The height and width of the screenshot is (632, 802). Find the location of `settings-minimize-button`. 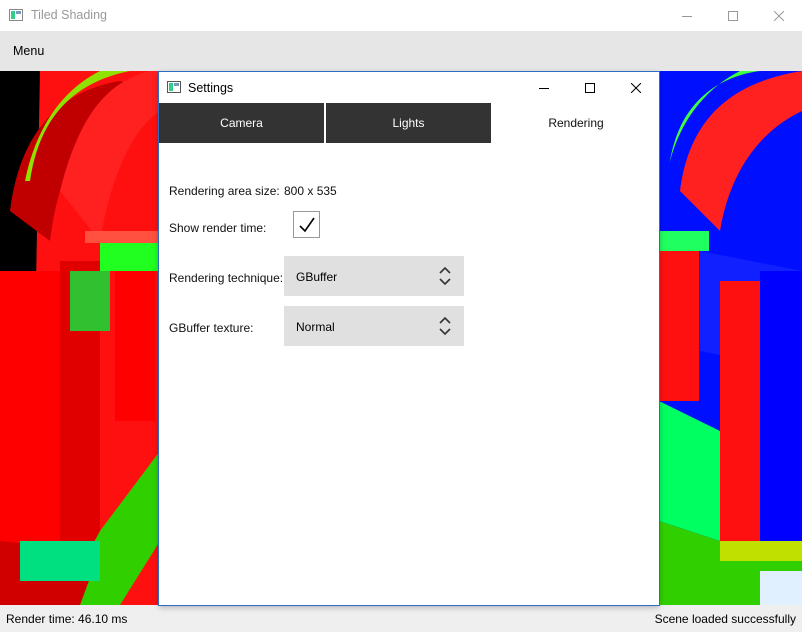

settings-minimize-button is located at coordinates (544, 87).